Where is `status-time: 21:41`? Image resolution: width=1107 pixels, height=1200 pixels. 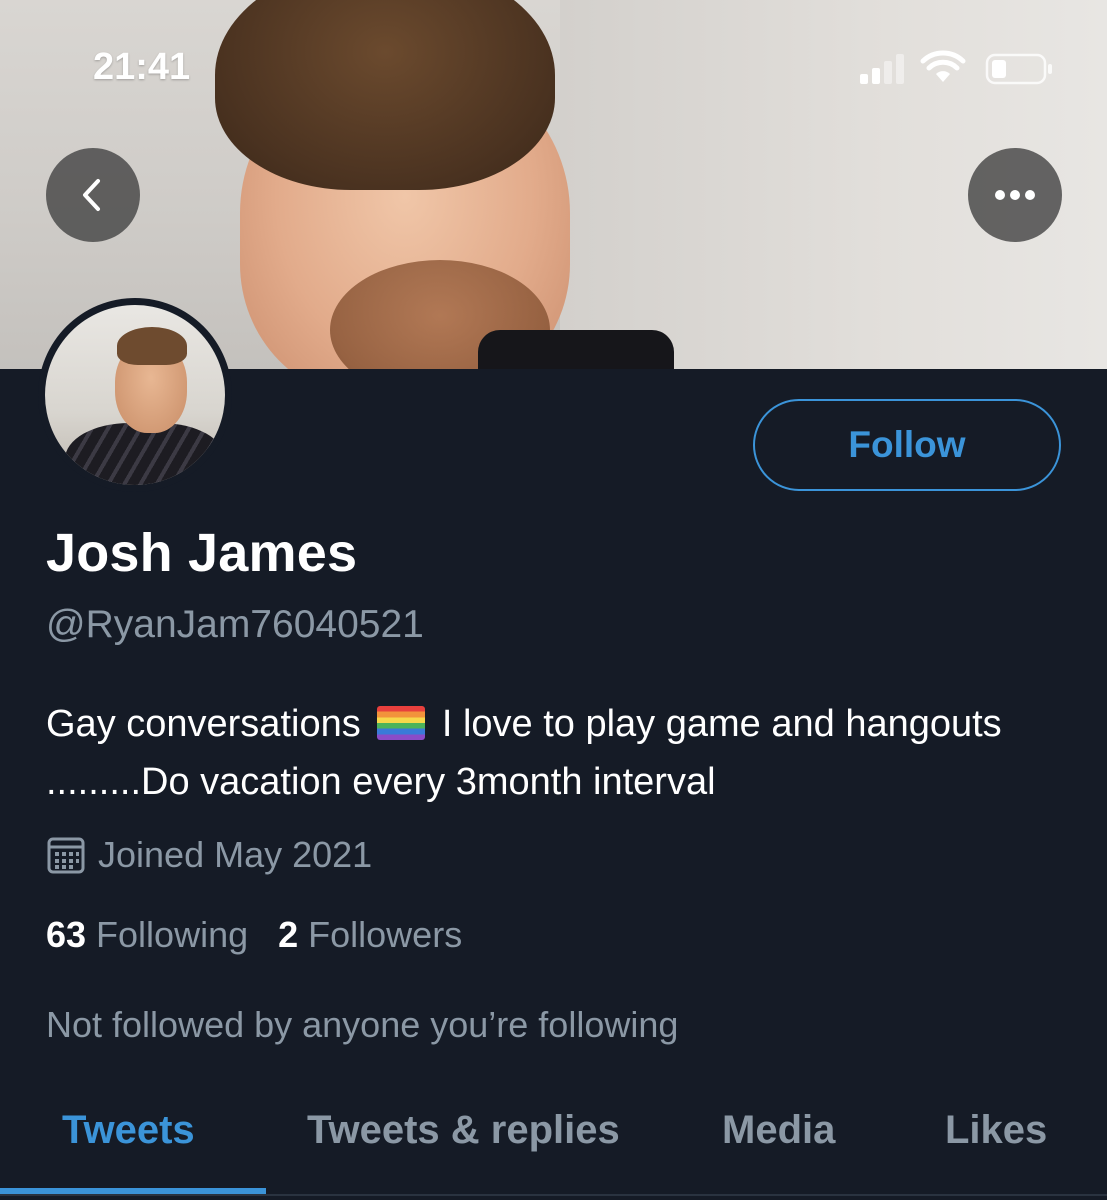
status-time: 21:41 is located at coordinates (142, 67).